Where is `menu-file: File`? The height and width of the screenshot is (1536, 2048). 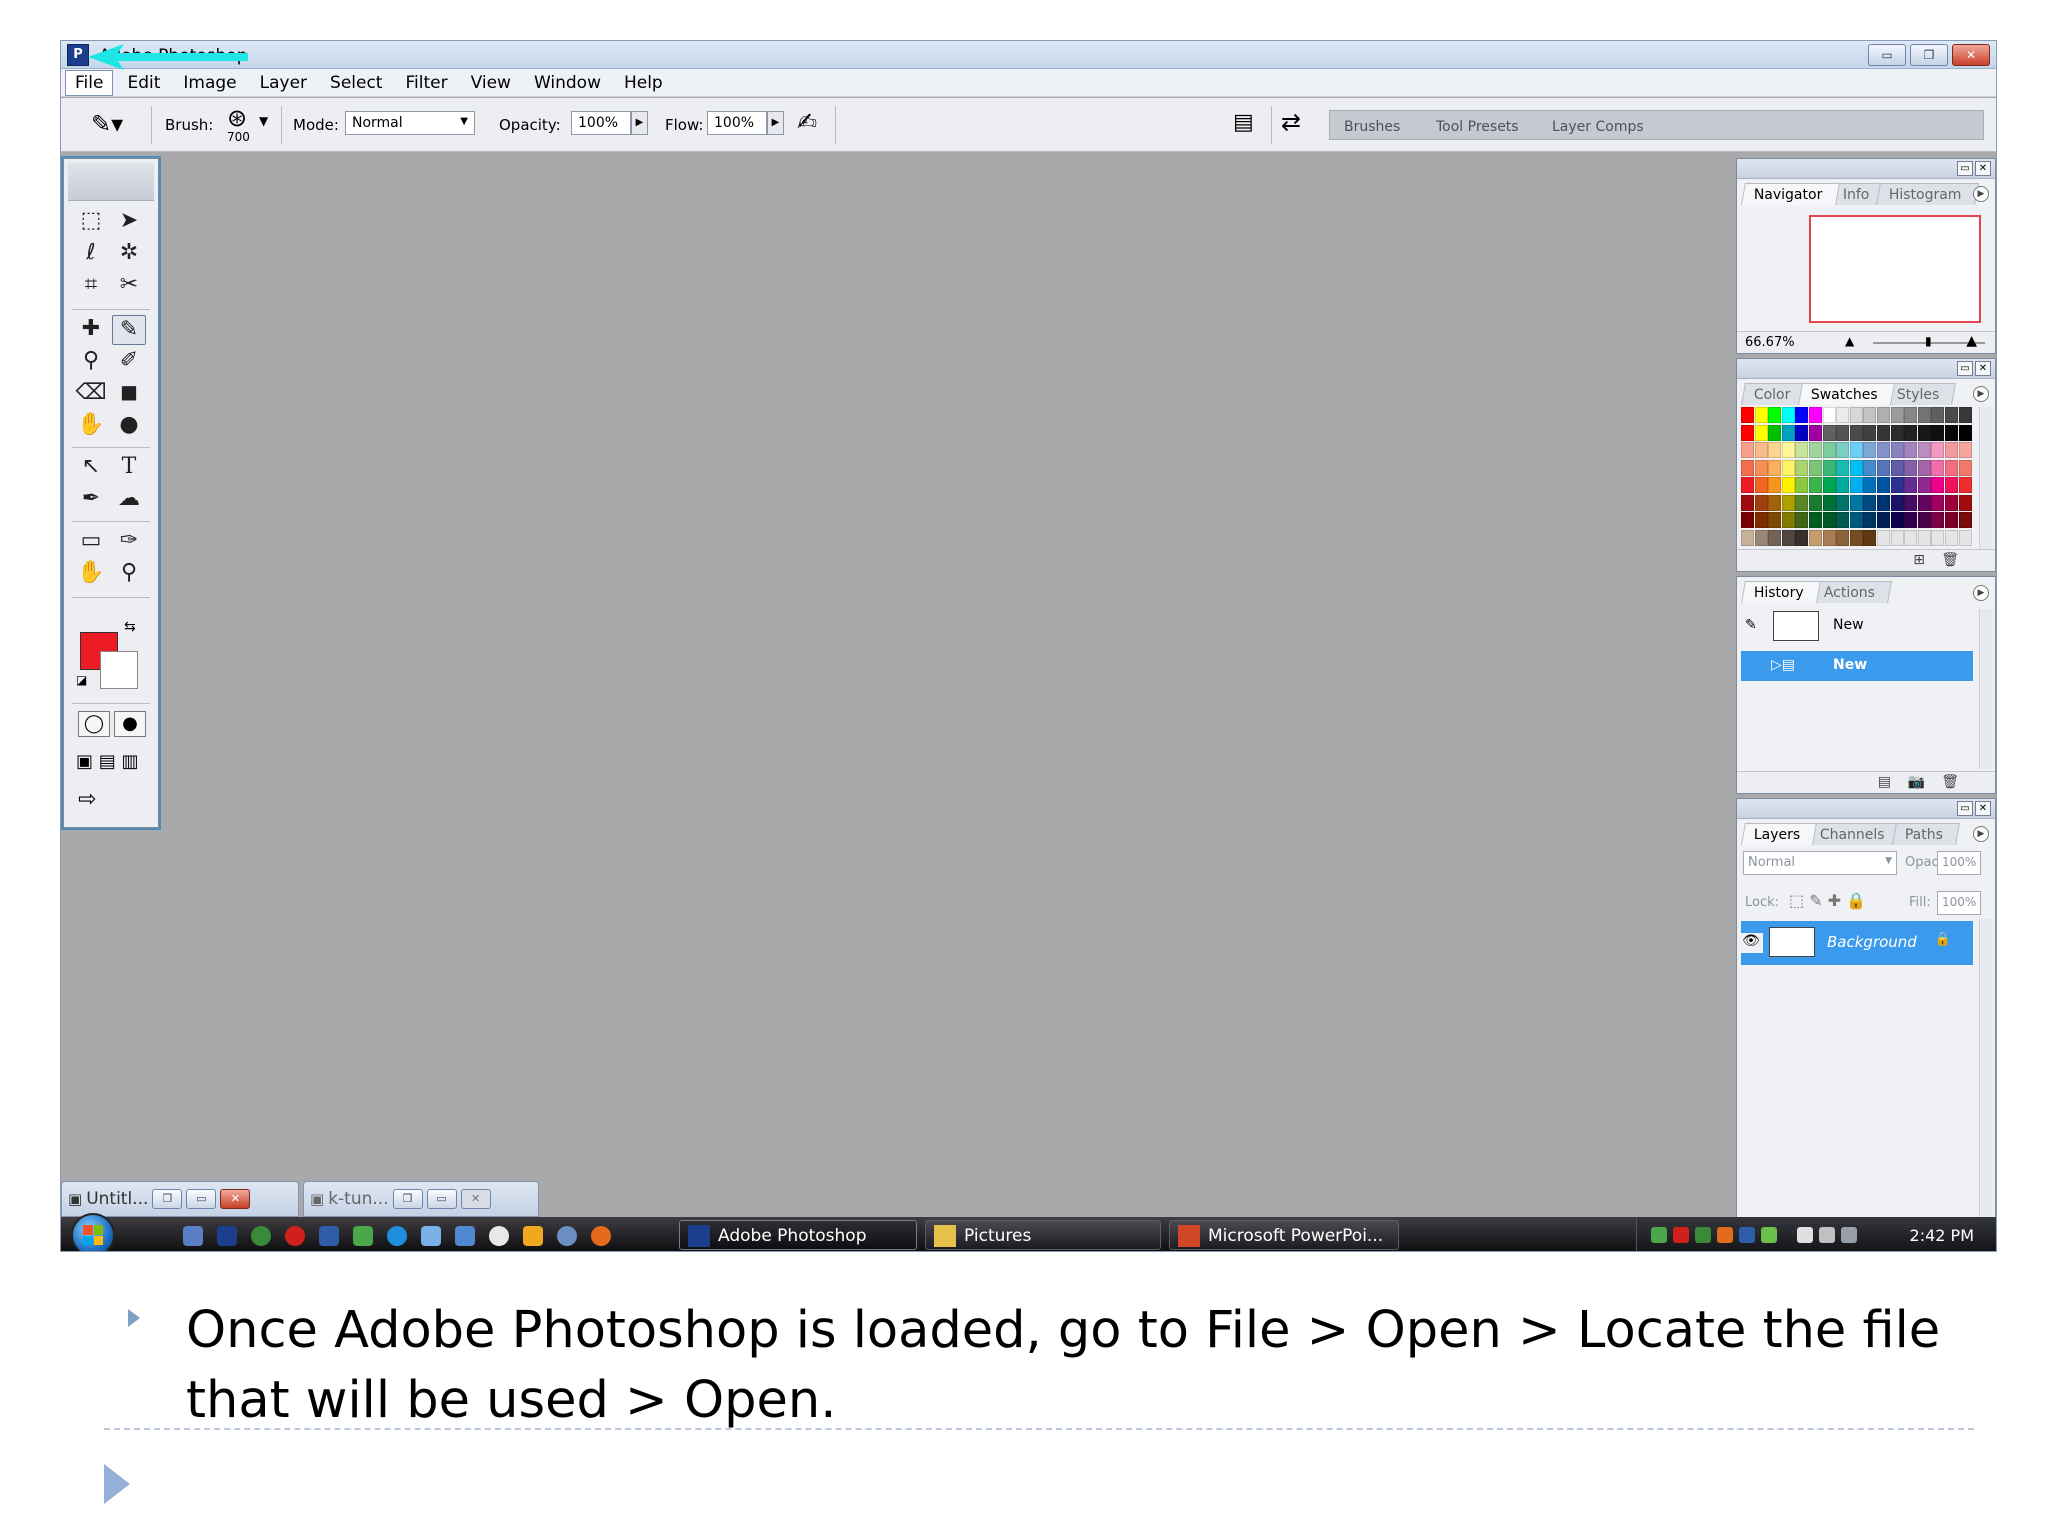 menu-file: File is located at coordinates (89, 82).